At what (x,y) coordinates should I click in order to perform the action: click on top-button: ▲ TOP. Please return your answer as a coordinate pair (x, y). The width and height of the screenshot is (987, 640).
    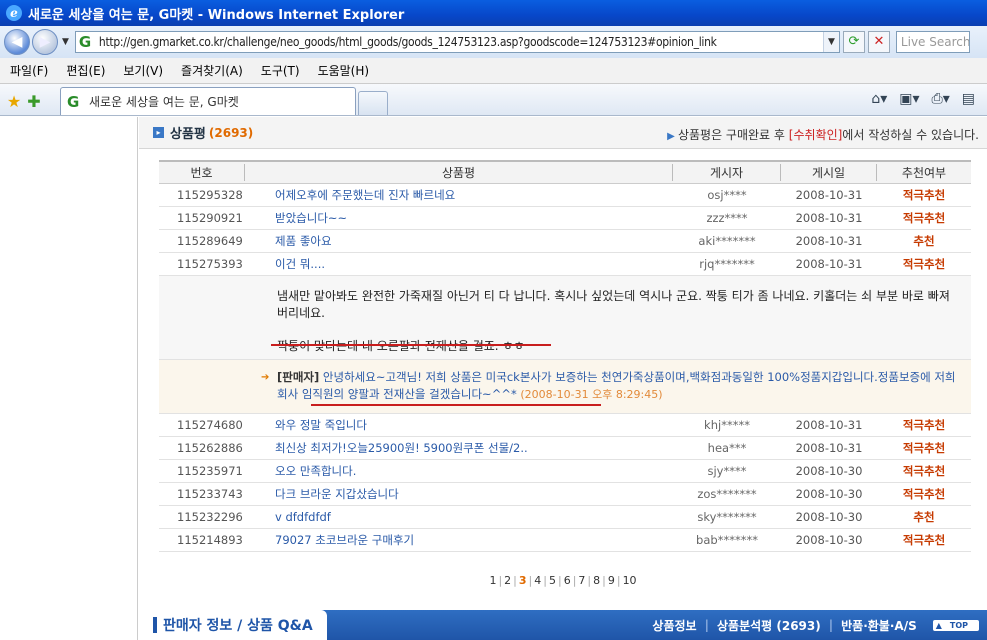
    Looking at the image, I should click on (955, 625).